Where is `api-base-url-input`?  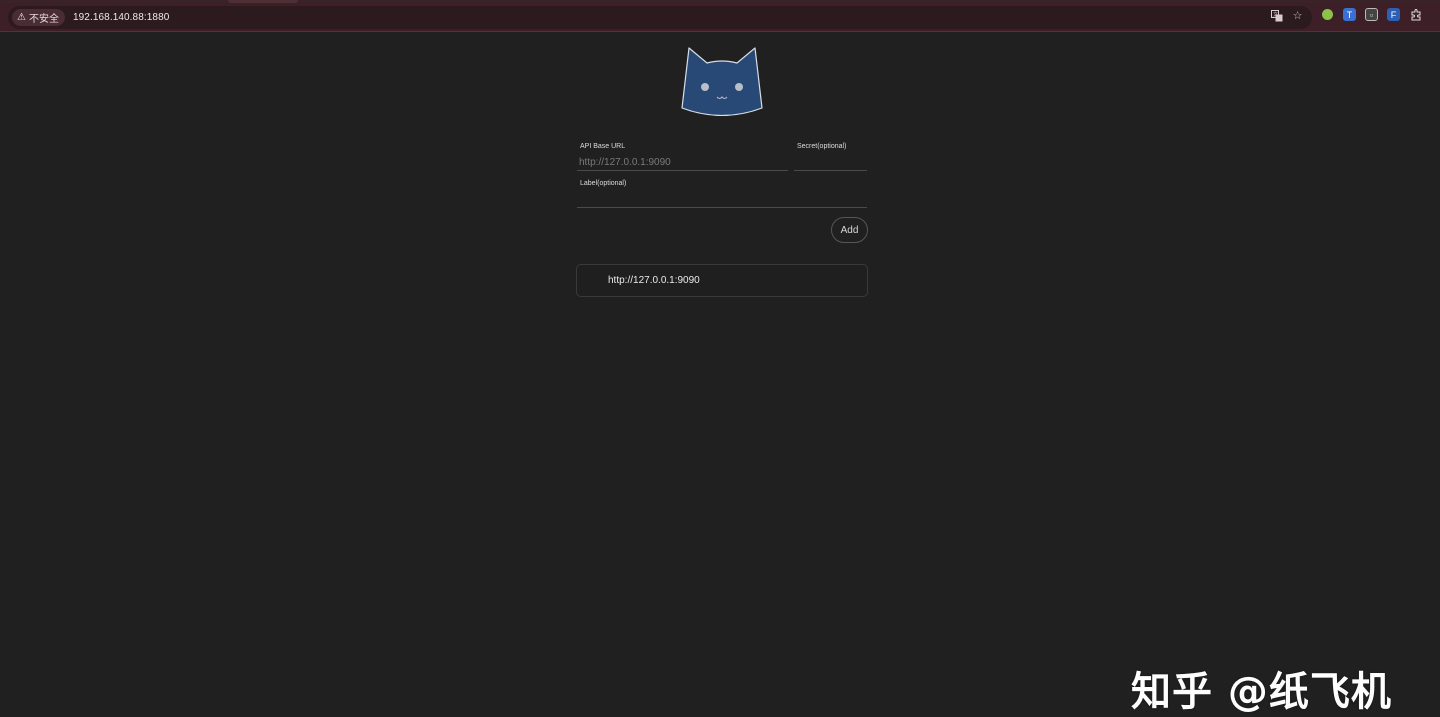
api-base-url-input is located at coordinates (682, 162).